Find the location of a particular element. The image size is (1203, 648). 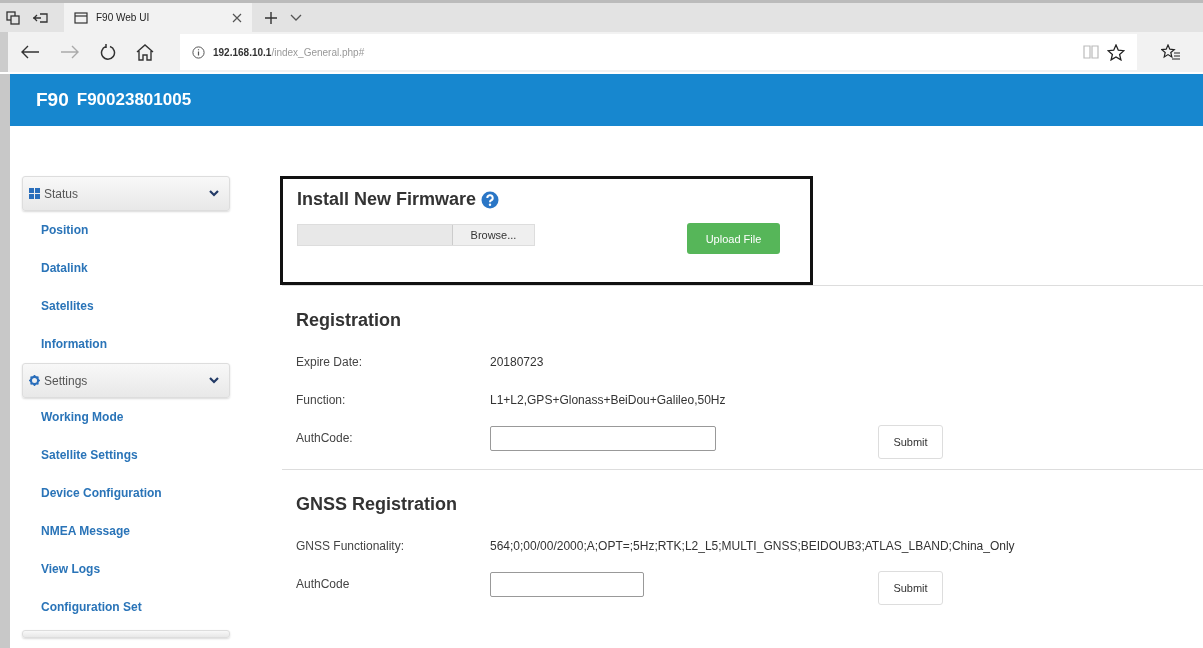

back-arrow-icon is located at coordinates (30, 52).